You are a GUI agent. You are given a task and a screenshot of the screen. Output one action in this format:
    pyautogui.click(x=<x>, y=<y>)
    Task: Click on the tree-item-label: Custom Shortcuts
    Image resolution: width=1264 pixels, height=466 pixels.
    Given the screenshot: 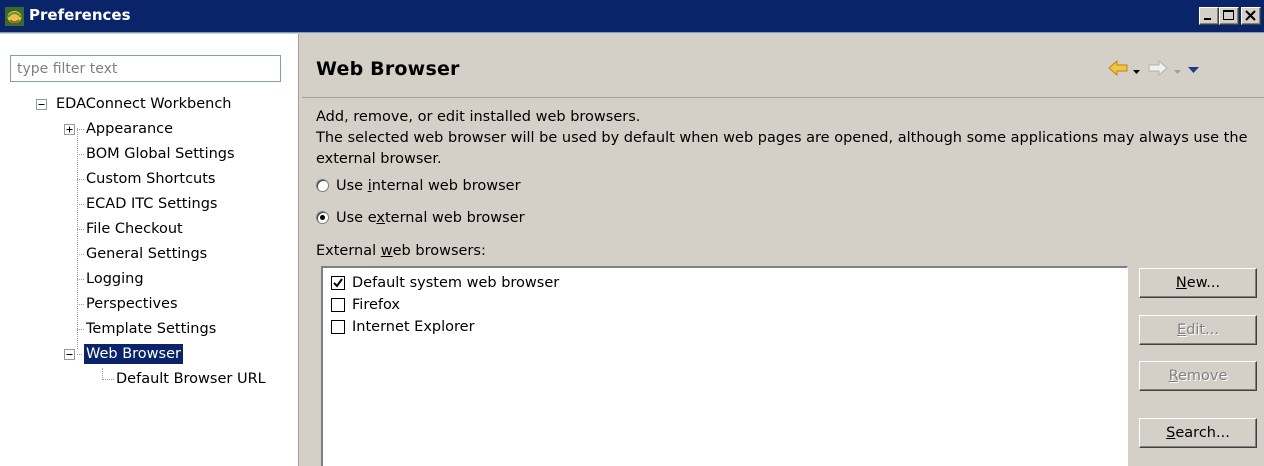 What is the action you would take?
    pyautogui.click(x=151, y=179)
    